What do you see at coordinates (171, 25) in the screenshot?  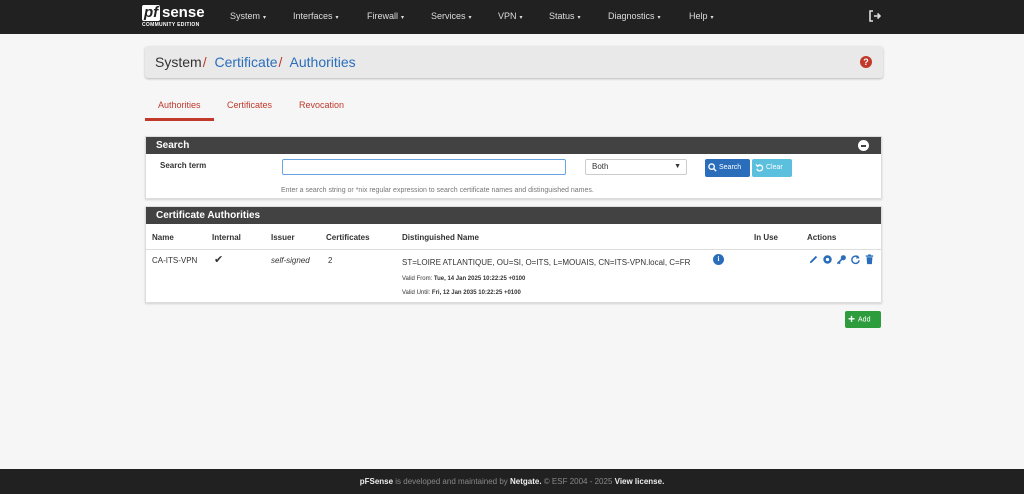 I see `logo-edition: COMMUNITY EDITION` at bounding box center [171, 25].